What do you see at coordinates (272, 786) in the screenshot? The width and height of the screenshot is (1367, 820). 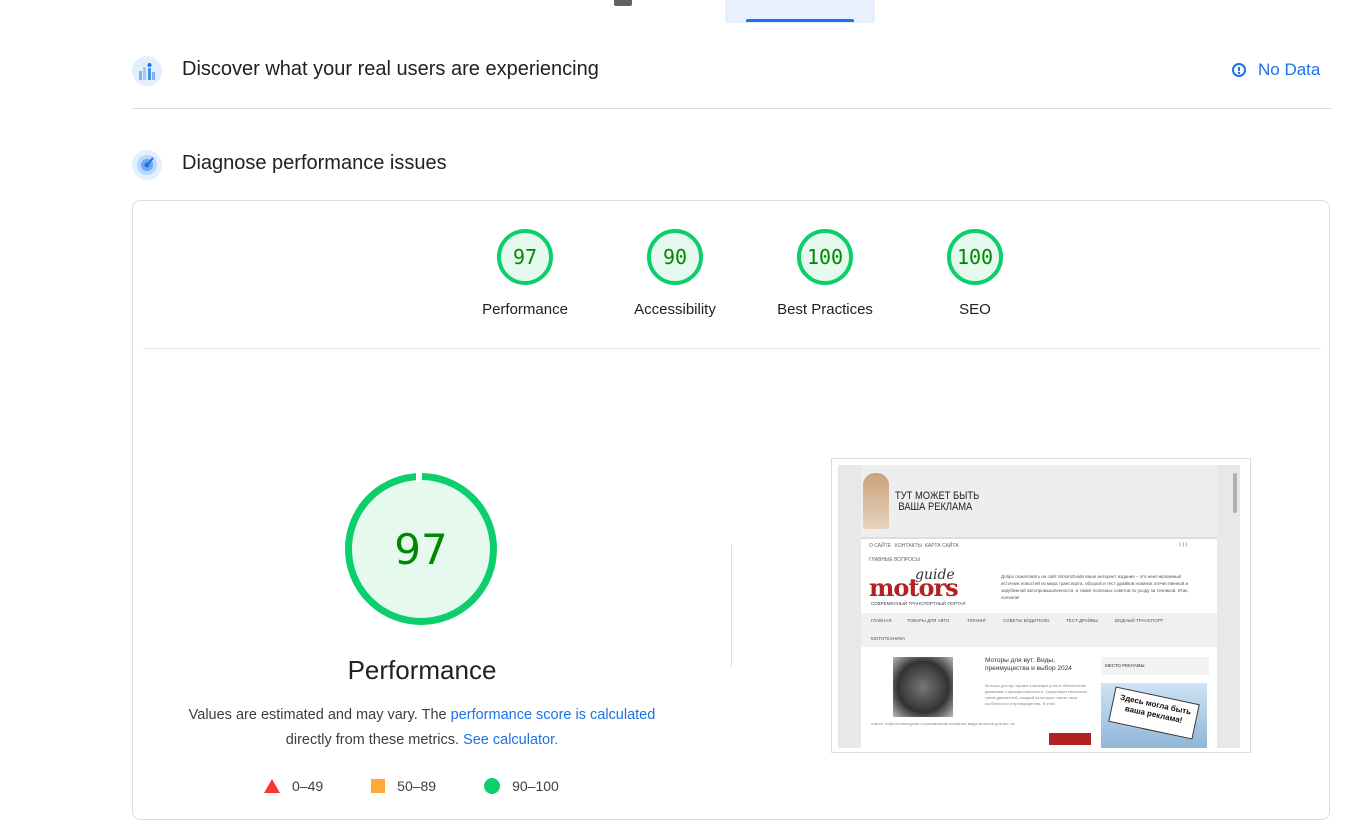 I see `fail-triangle-icon` at bounding box center [272, 786].